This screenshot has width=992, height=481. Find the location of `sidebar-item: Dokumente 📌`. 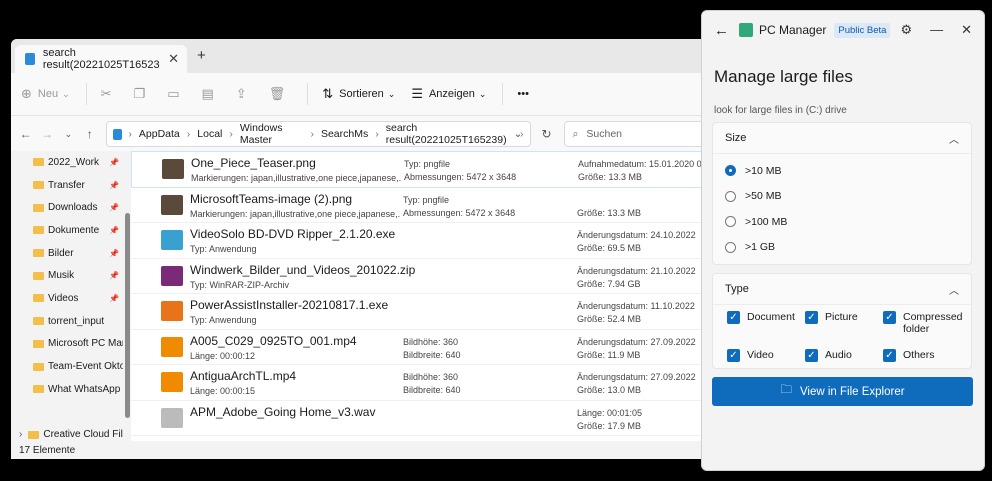

sidebar-item: Dokumente 📌 is located at coordinates (67, 230).